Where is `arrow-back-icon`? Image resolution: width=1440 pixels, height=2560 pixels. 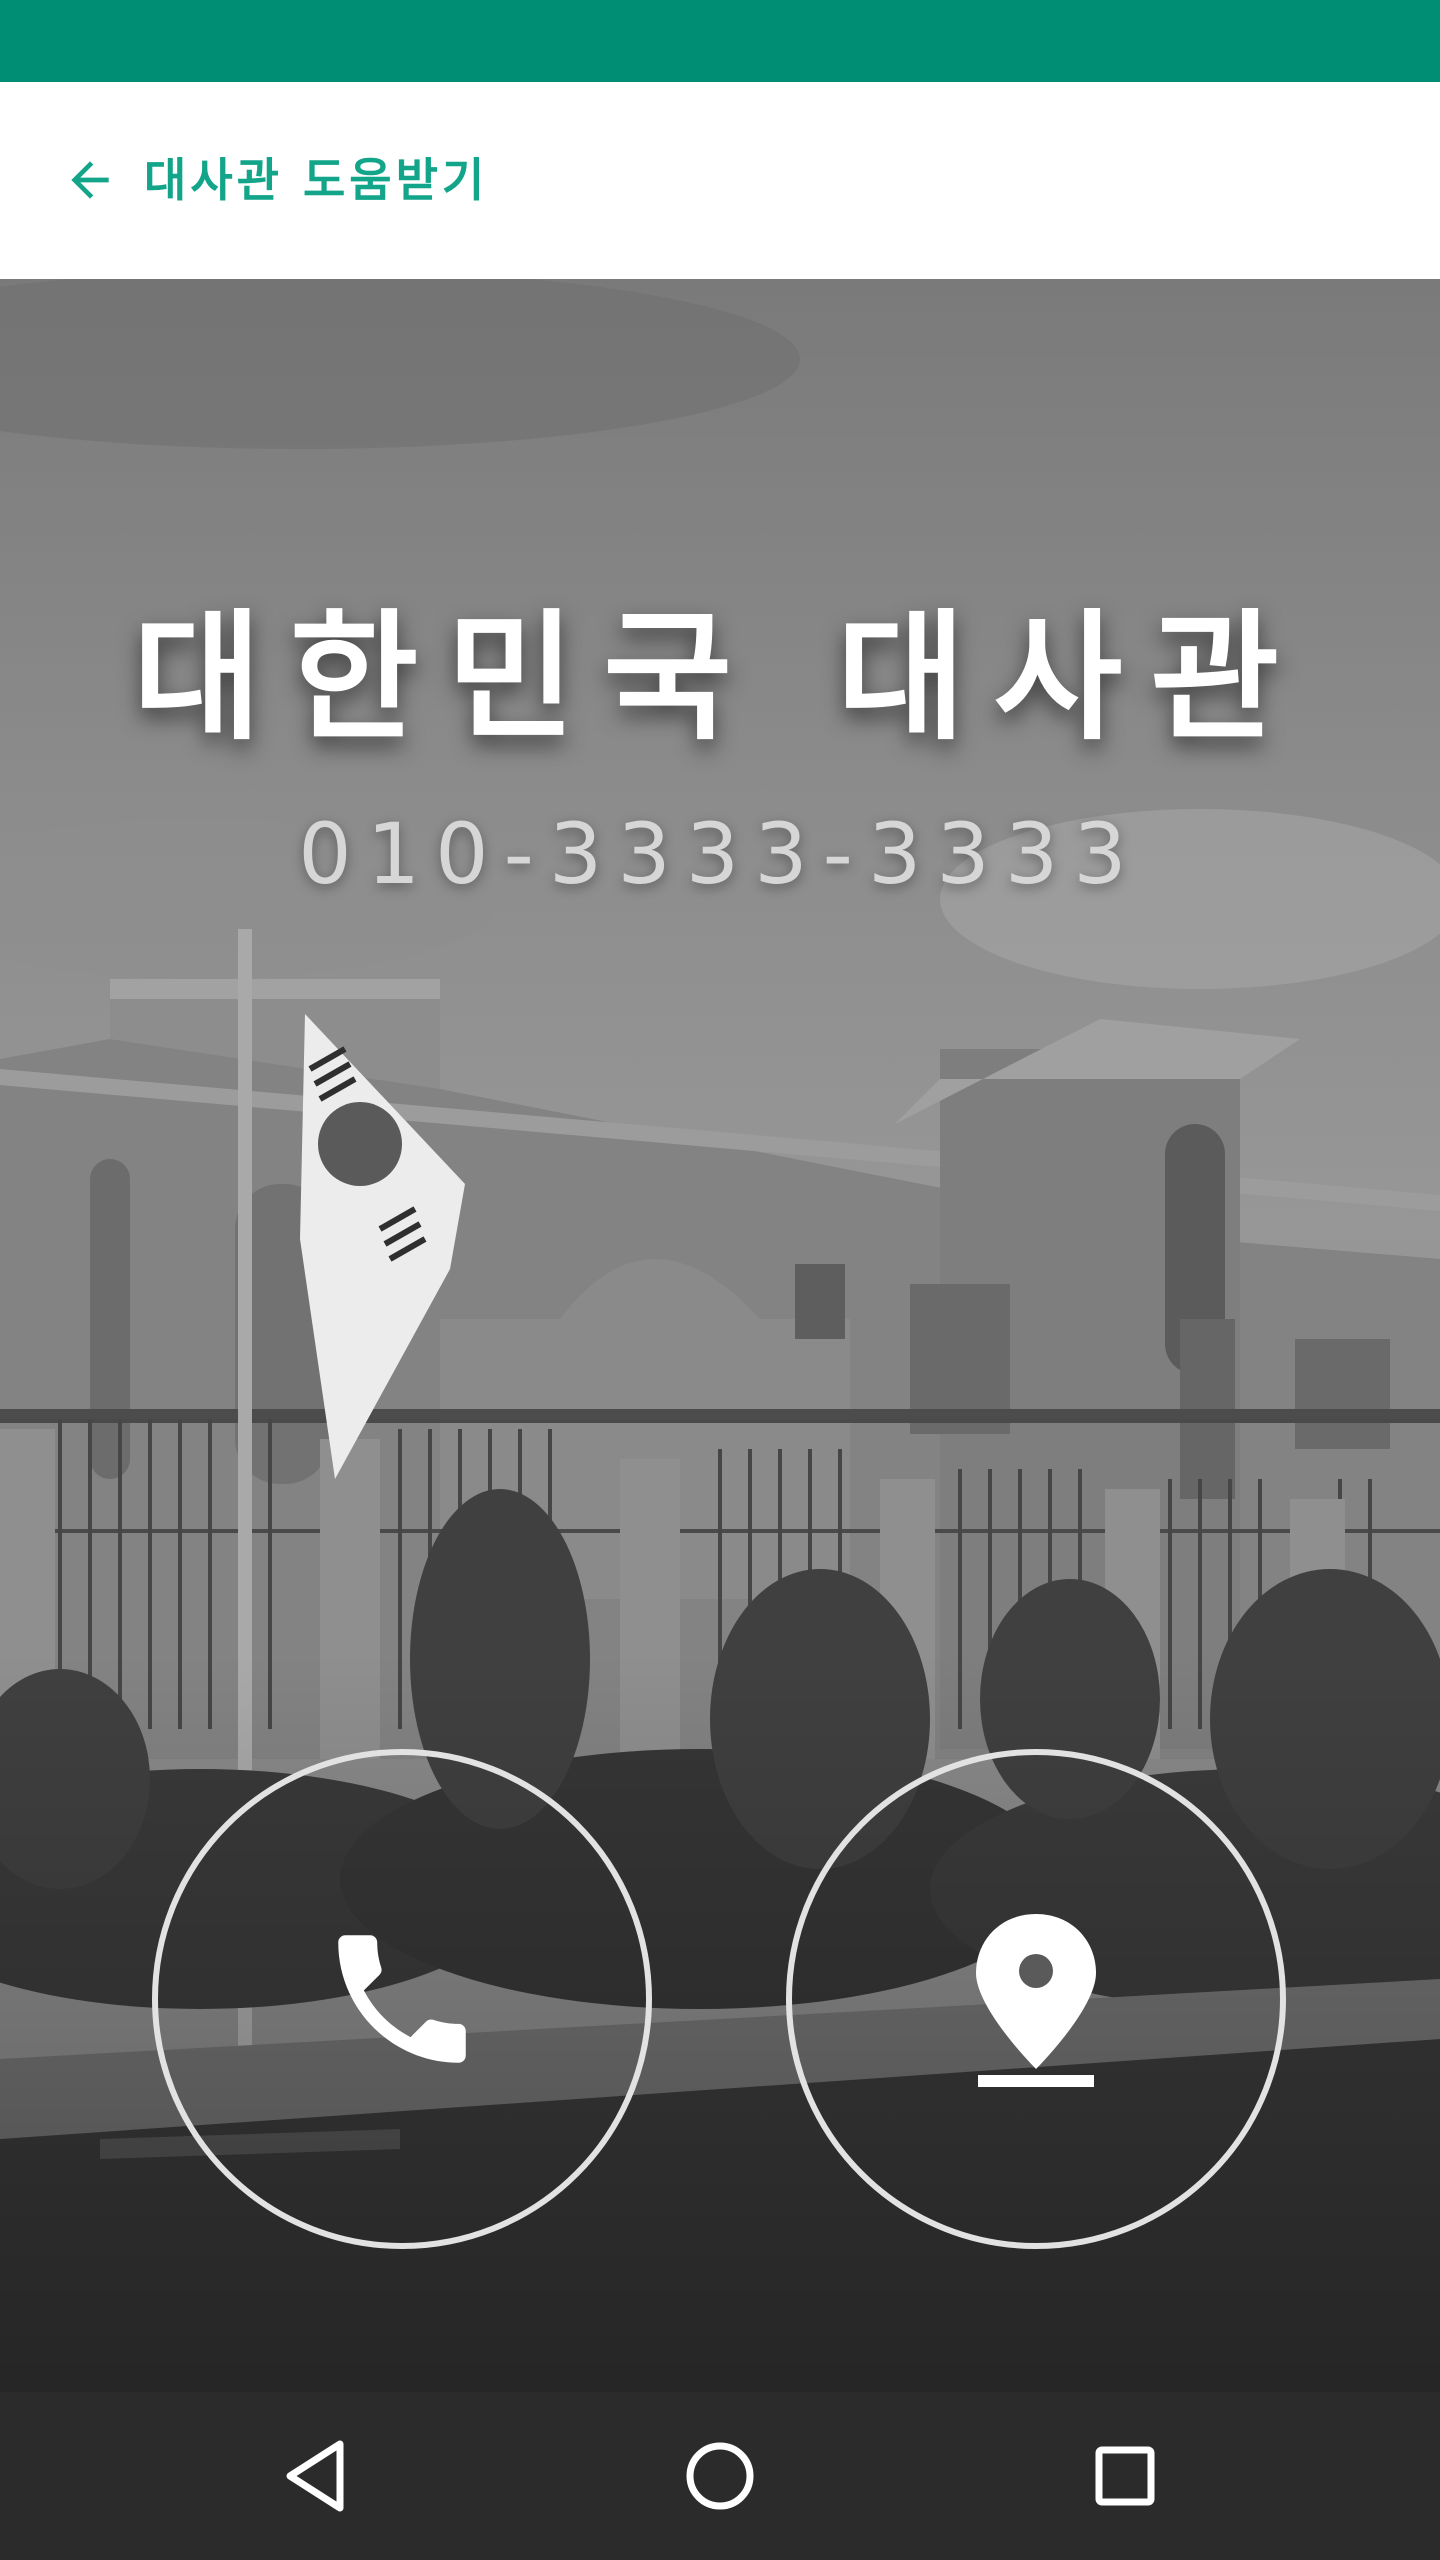 arrow-back-icon is located at coordinates (90, 180).